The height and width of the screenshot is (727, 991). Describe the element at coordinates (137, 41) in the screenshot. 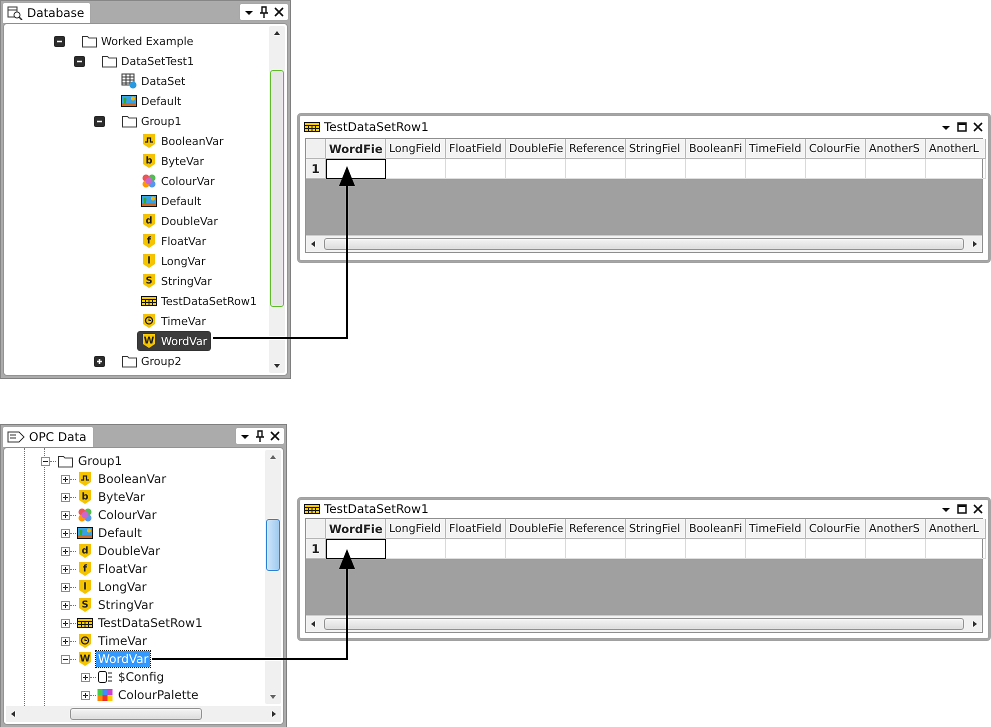

I see `tree-item: Worked Example` at that location.